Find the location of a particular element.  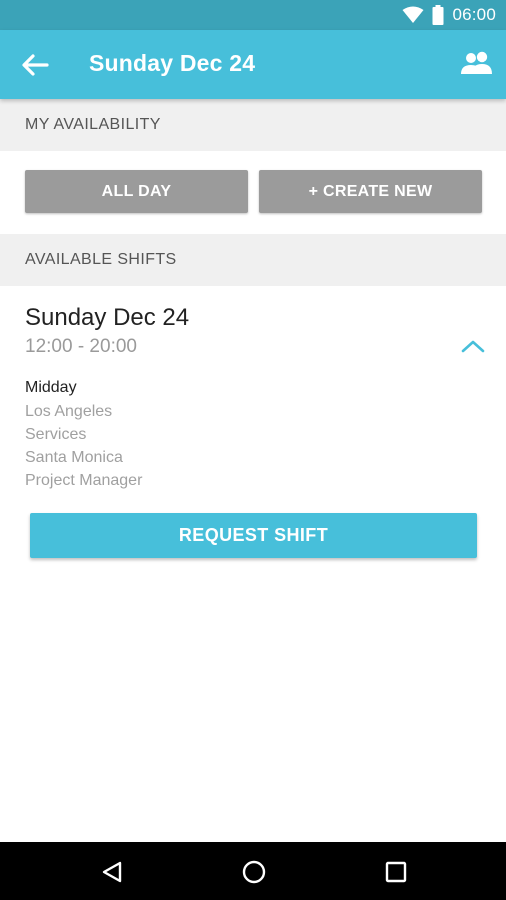

shift-department: Services is located at coordinates (56, 434).